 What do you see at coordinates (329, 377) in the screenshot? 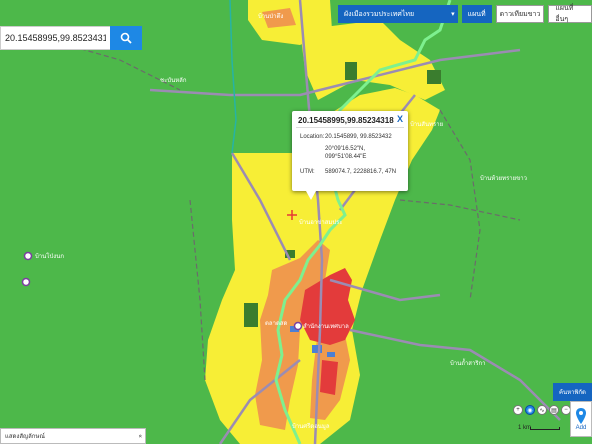
I see `commercial-zone-south` at bounding box center [329, 377].